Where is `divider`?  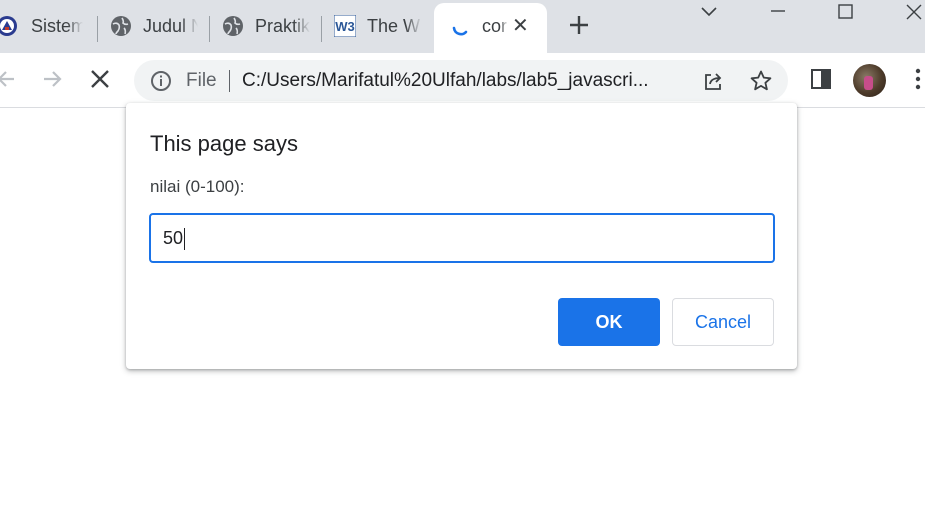
divider is located at coordinates (229, 81).